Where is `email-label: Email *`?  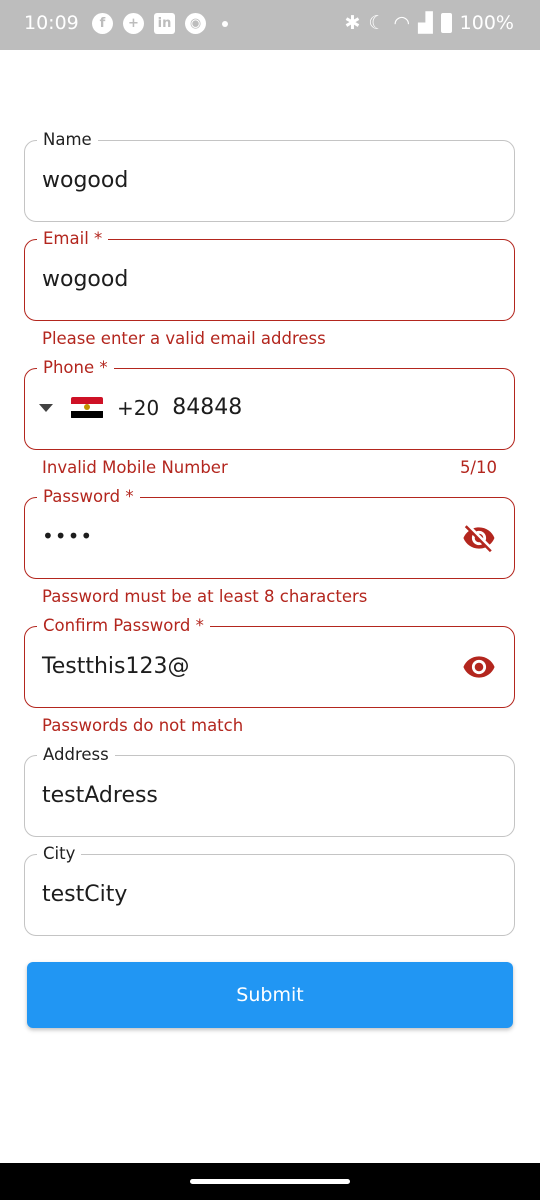
email-label: Email * is located at coordinates (73, 239).